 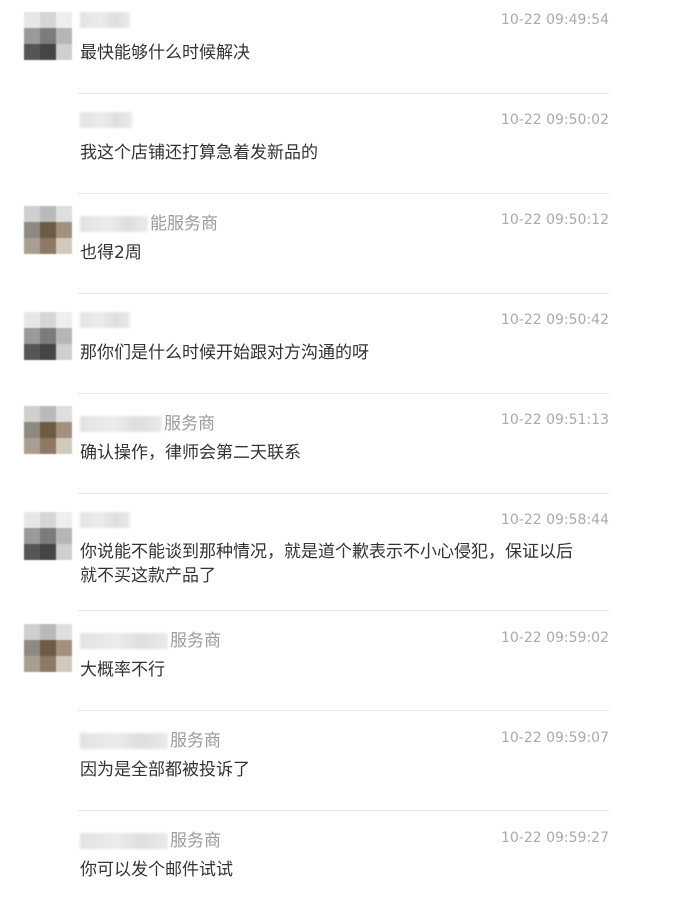 I want to click on message-time: 10-22 09:49:54, so click(x=554, y=20).